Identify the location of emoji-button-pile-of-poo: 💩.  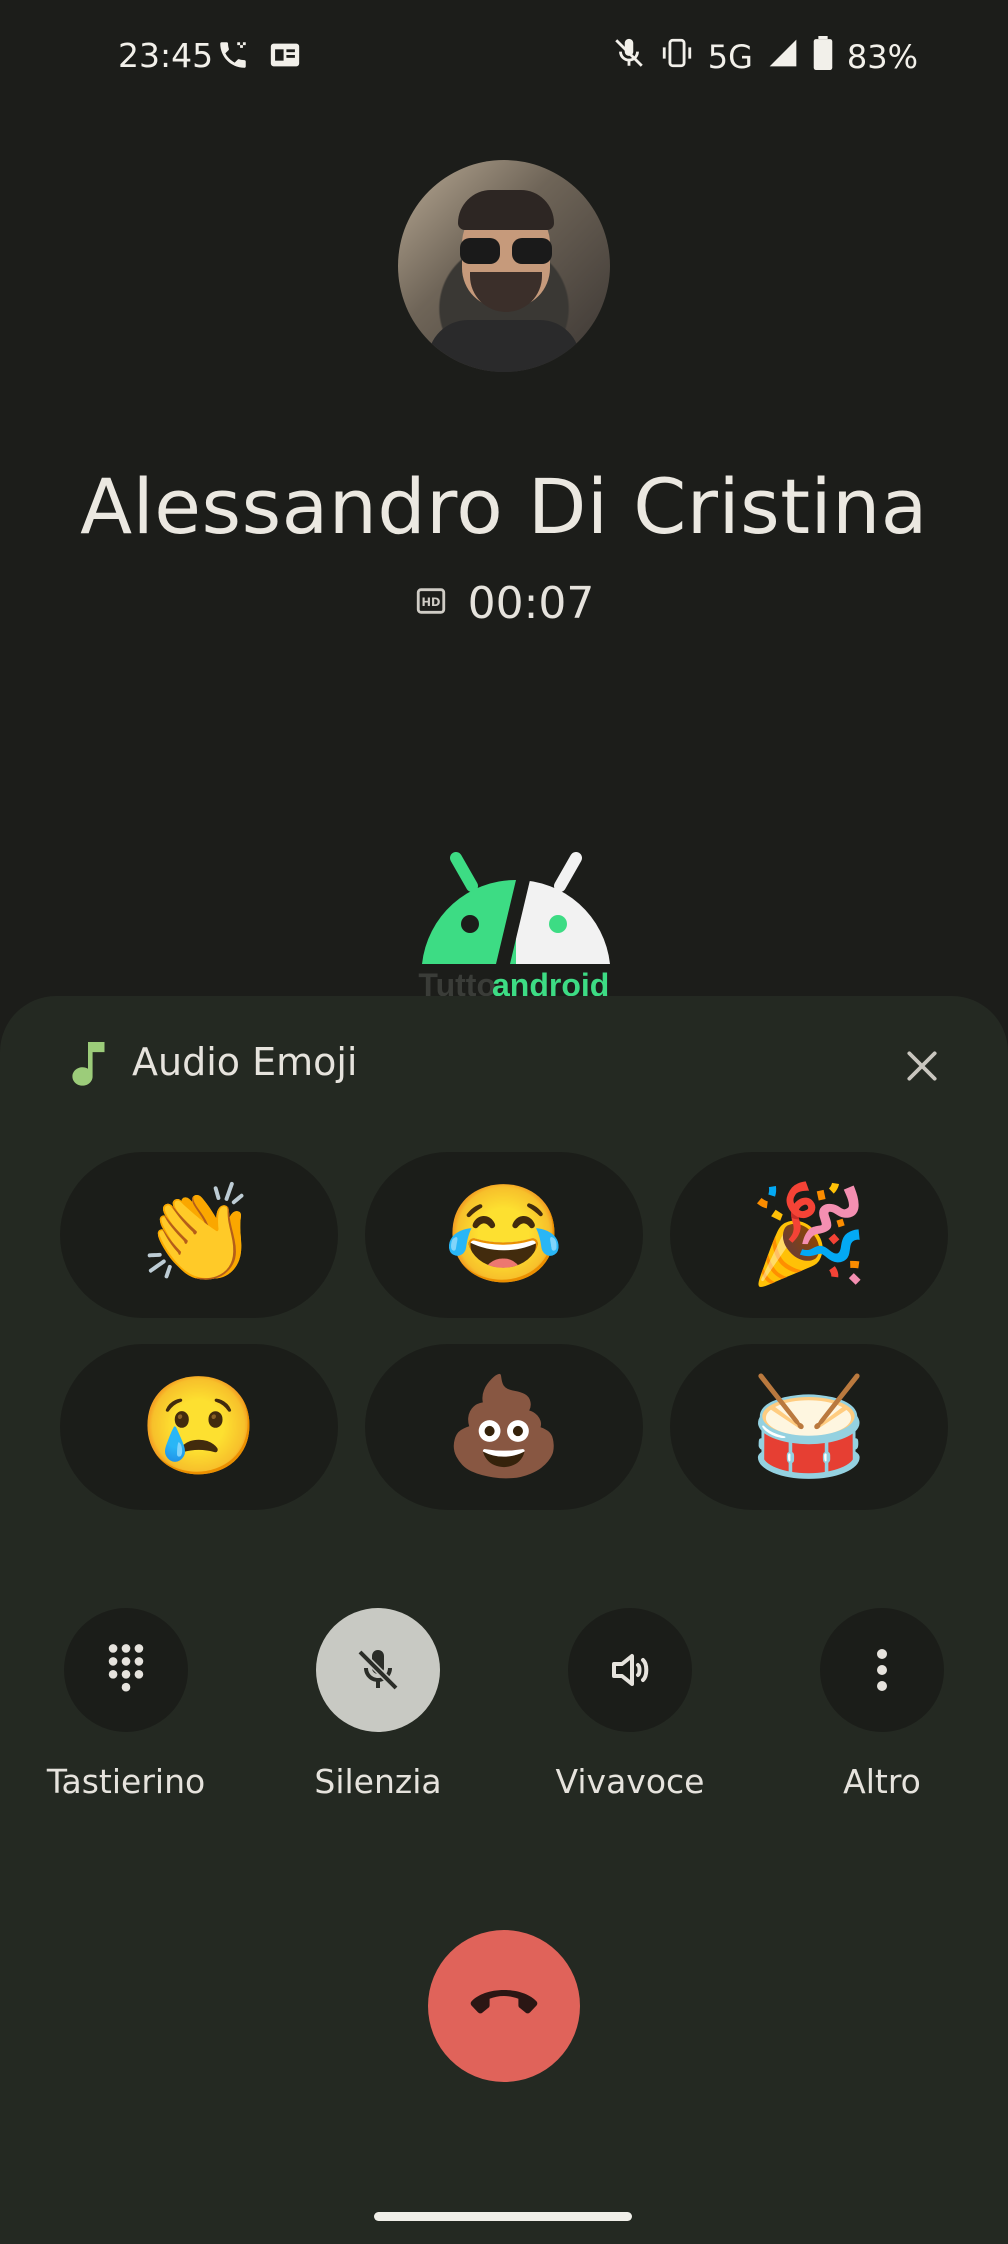
(504, 1427).